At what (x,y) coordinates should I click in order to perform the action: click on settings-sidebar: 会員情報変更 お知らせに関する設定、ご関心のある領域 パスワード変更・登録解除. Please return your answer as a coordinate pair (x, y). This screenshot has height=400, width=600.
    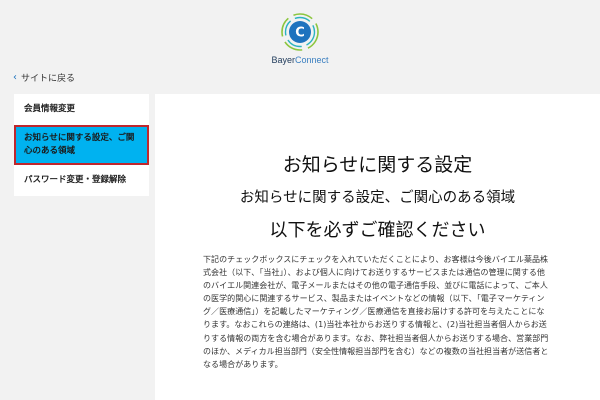
    Looking at the image, I should click on (81, 145).